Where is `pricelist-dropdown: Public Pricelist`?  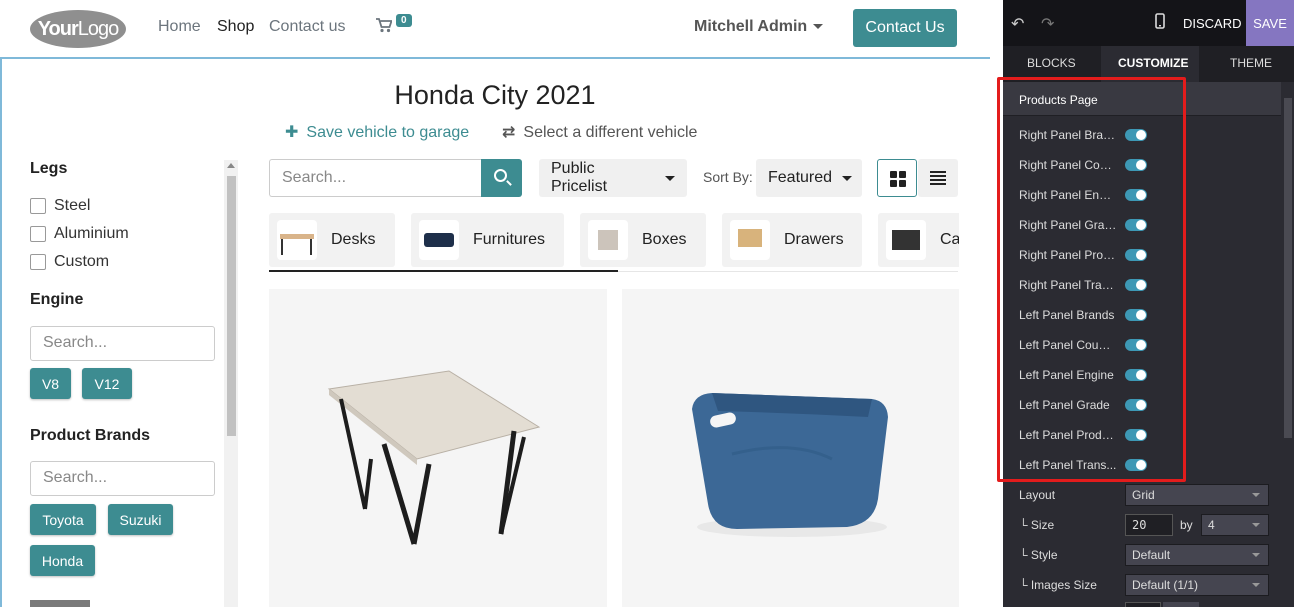 pricelist-dropdown: Public Pricelist is located at coordinates (613, 178).